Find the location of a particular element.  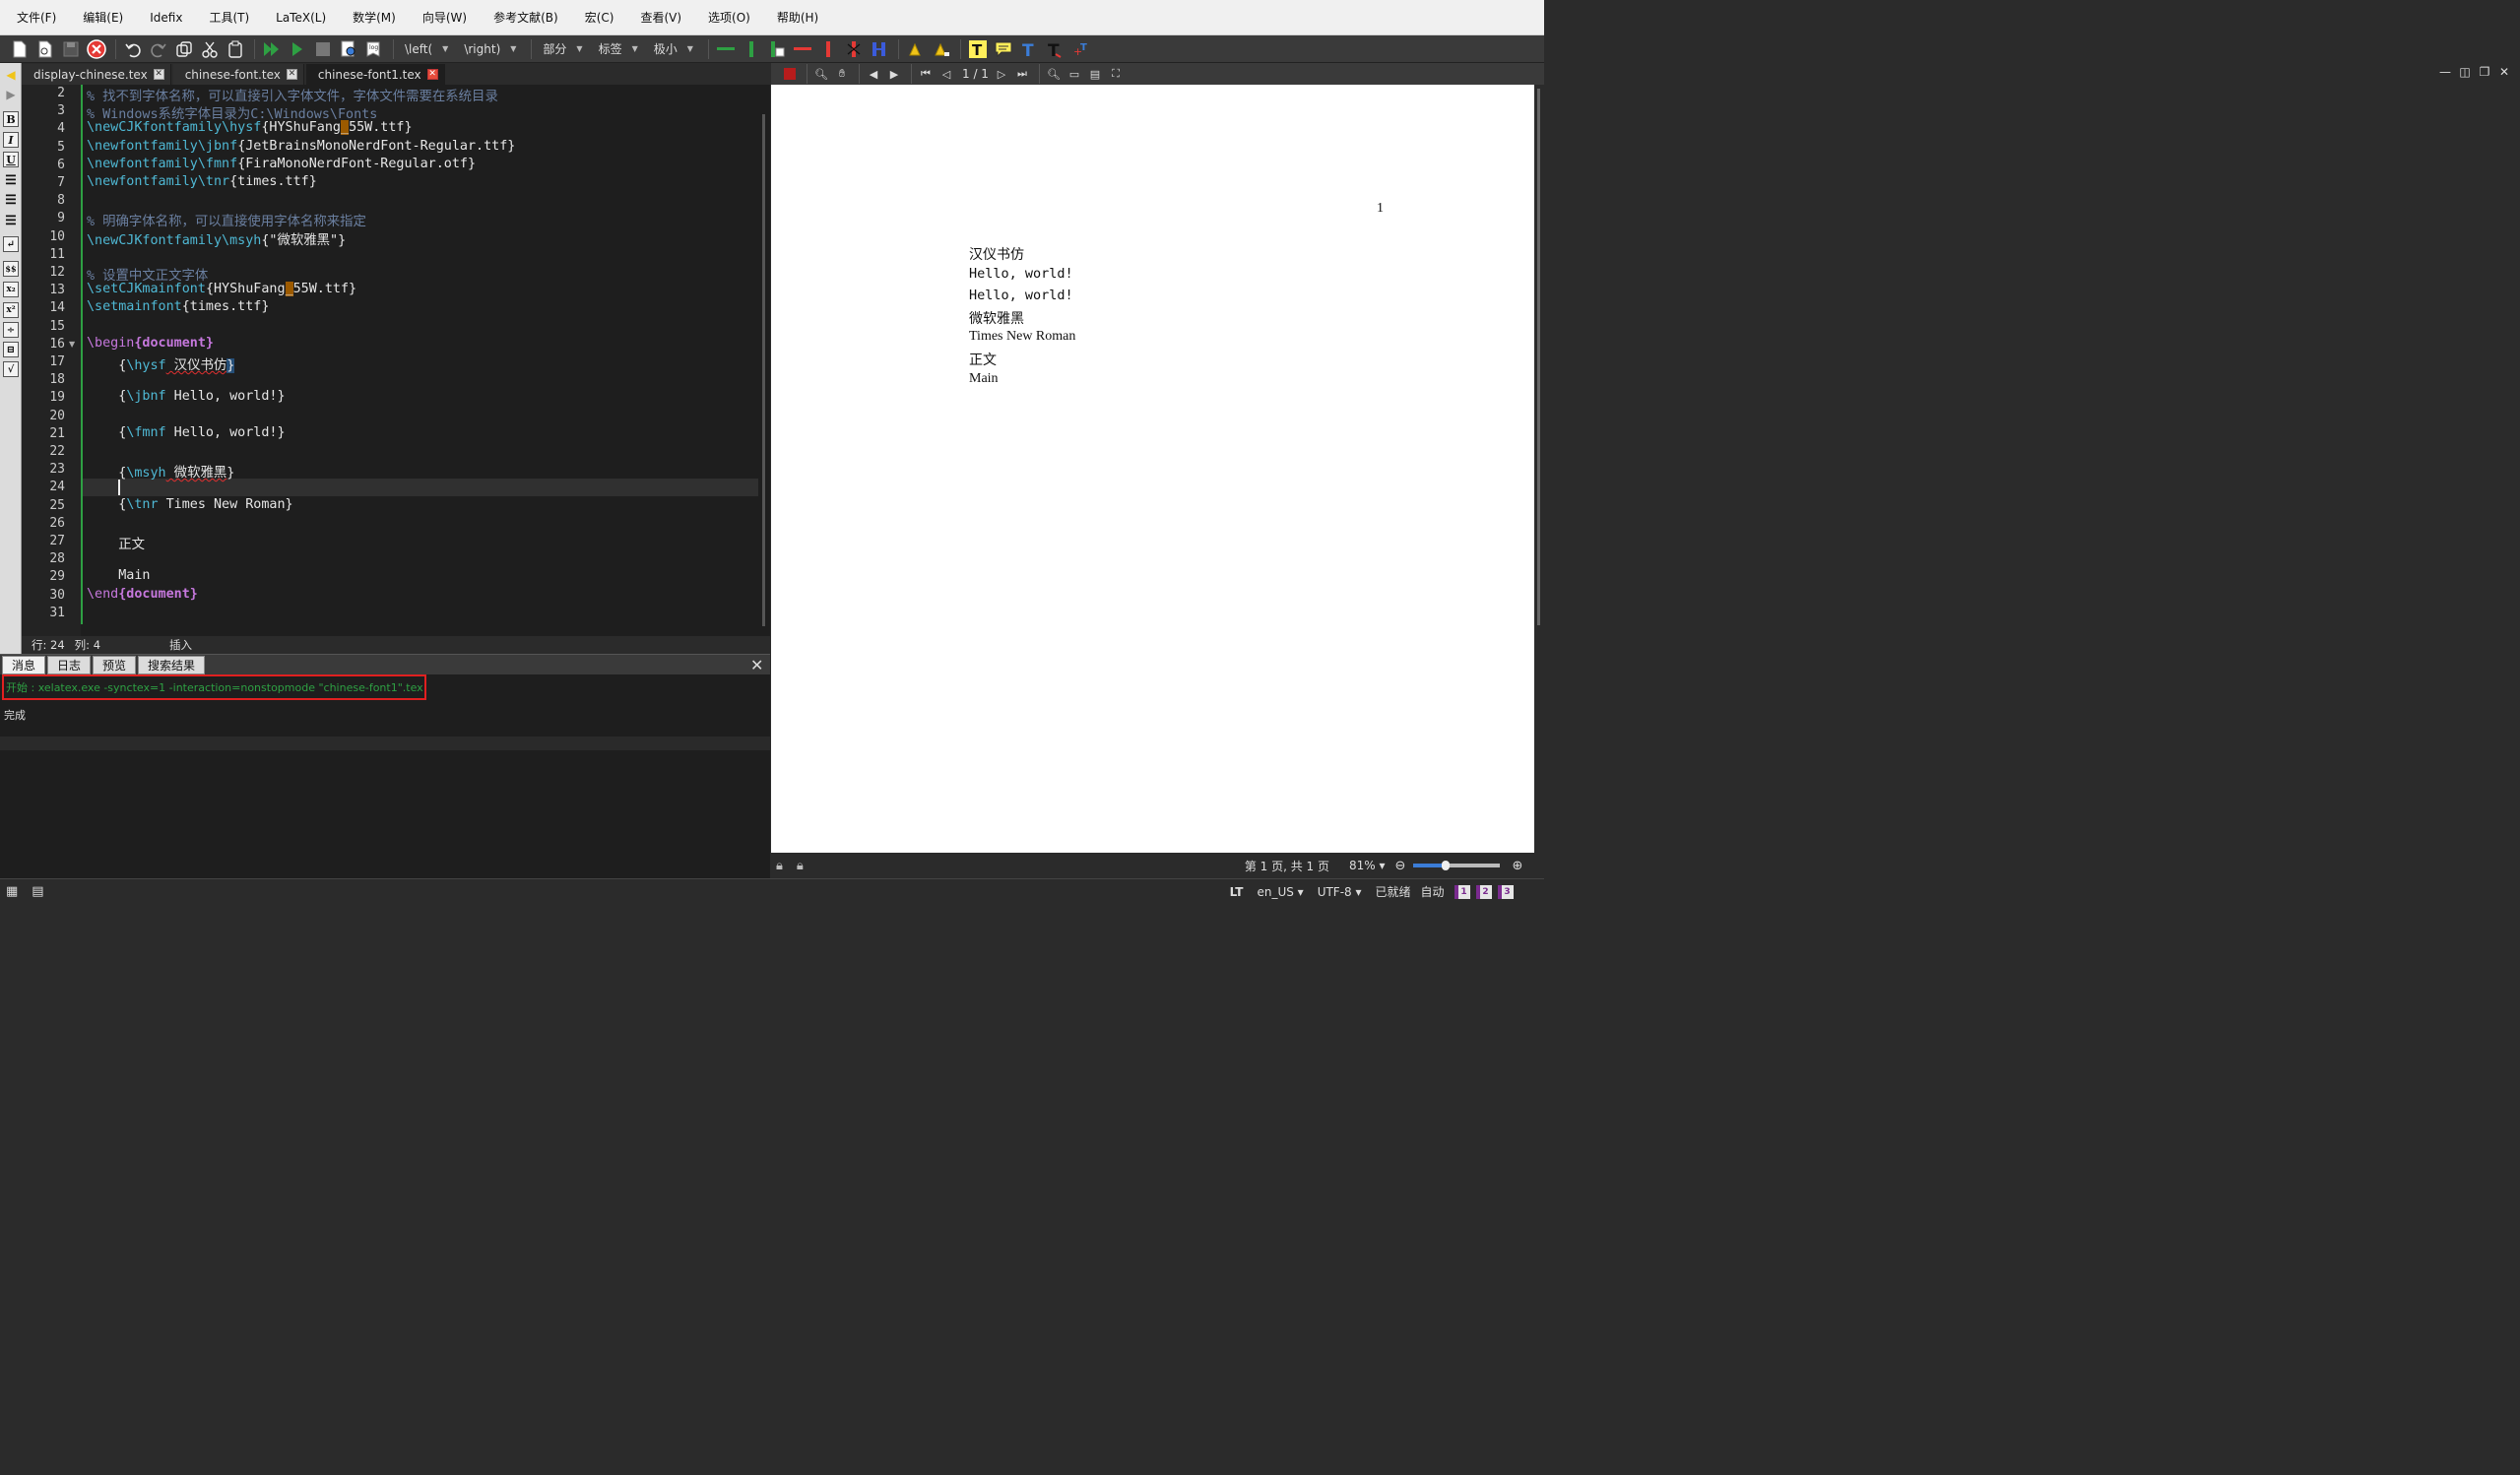

pdf-scrollbar is located at coordinates (1539, 469).